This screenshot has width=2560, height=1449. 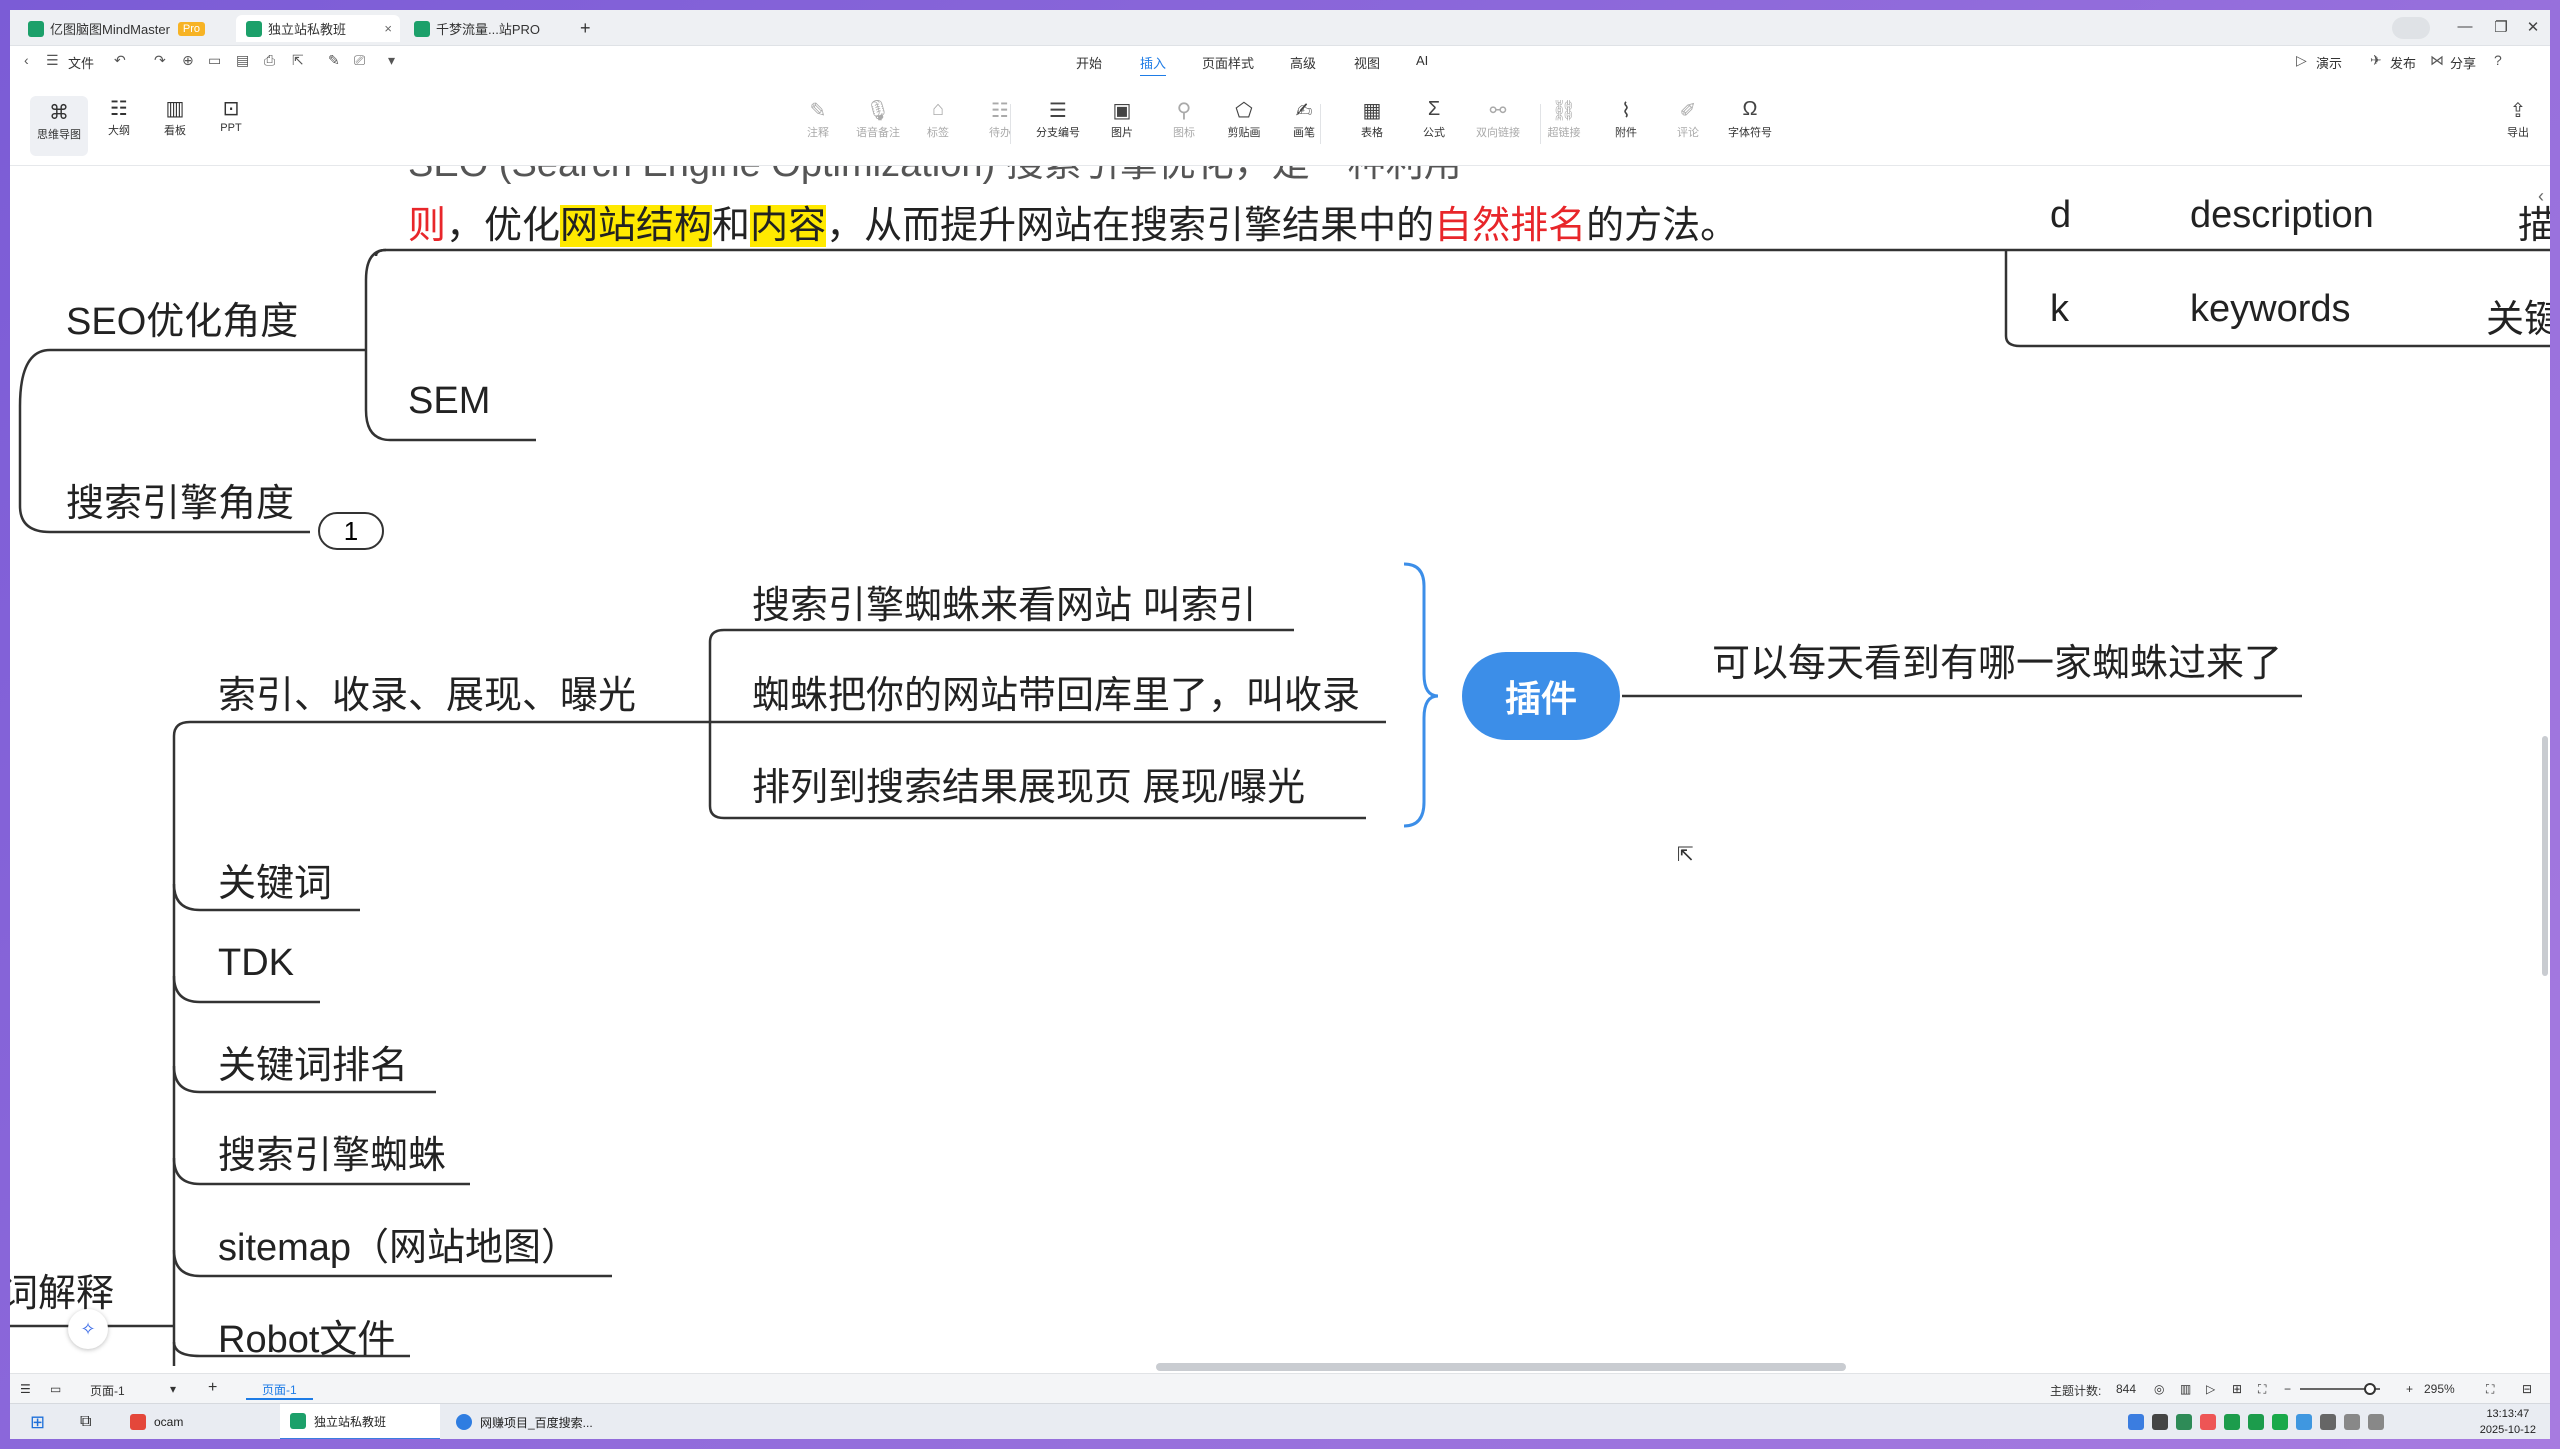 I want to click on zoom-in-icon: +, so click(x=2409, y=1389).